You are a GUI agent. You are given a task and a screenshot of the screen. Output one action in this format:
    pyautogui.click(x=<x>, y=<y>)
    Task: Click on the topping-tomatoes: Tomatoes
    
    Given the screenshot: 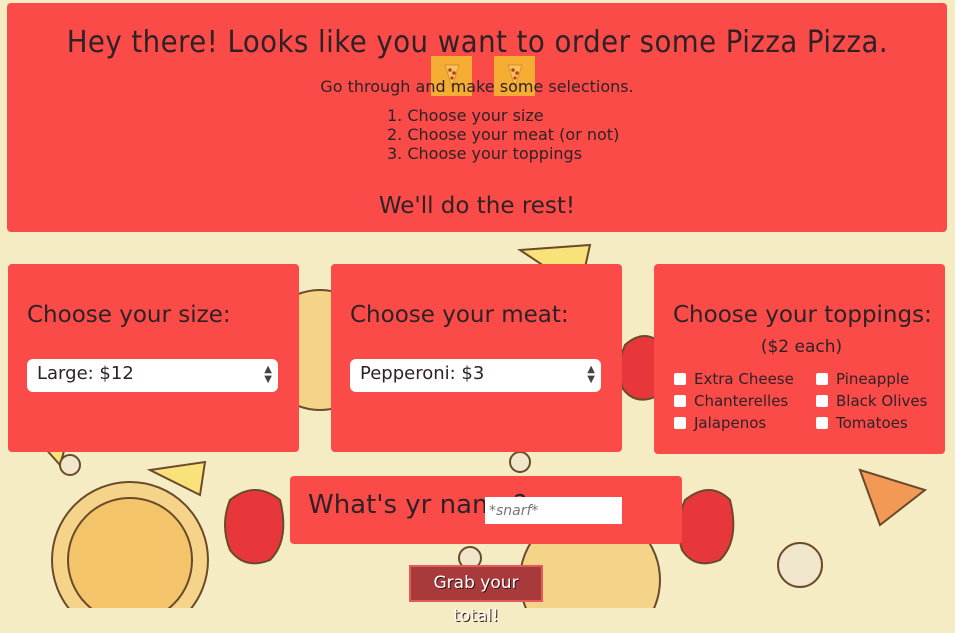 What is the action you would take?
    pyautogui.click(x=862, y=423)
    